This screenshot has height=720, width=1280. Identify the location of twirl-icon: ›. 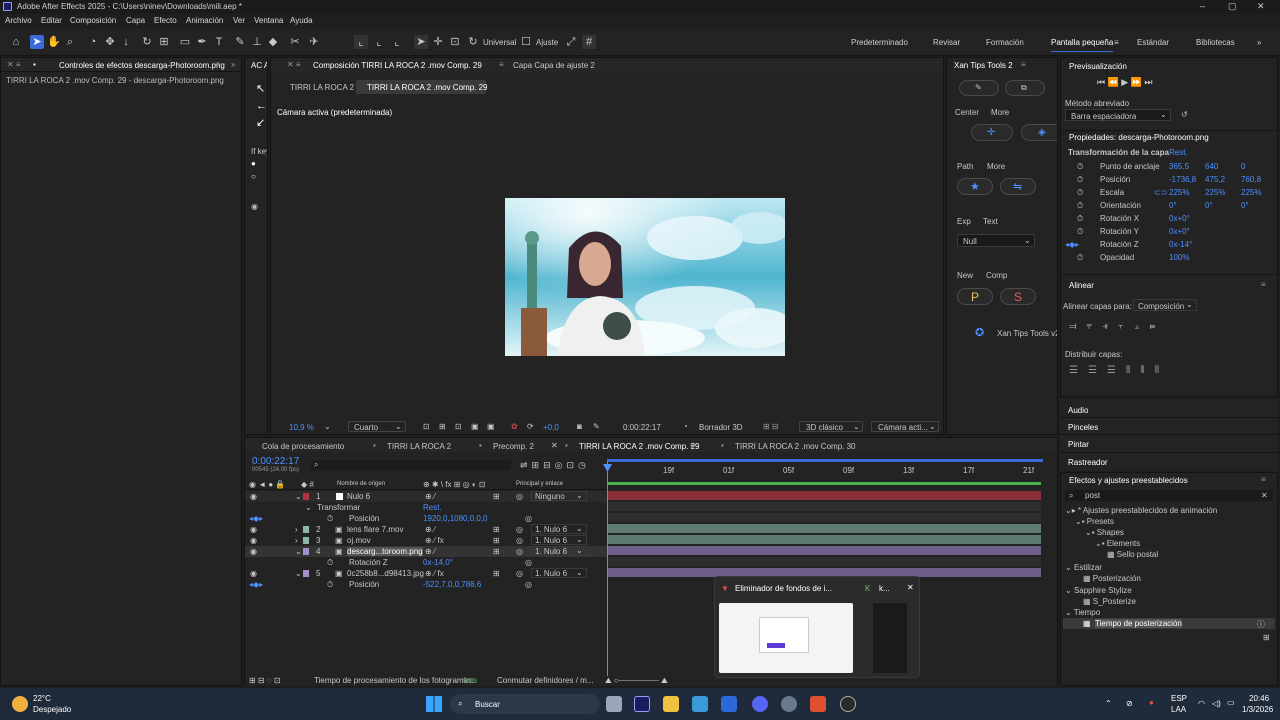
(296, 540).